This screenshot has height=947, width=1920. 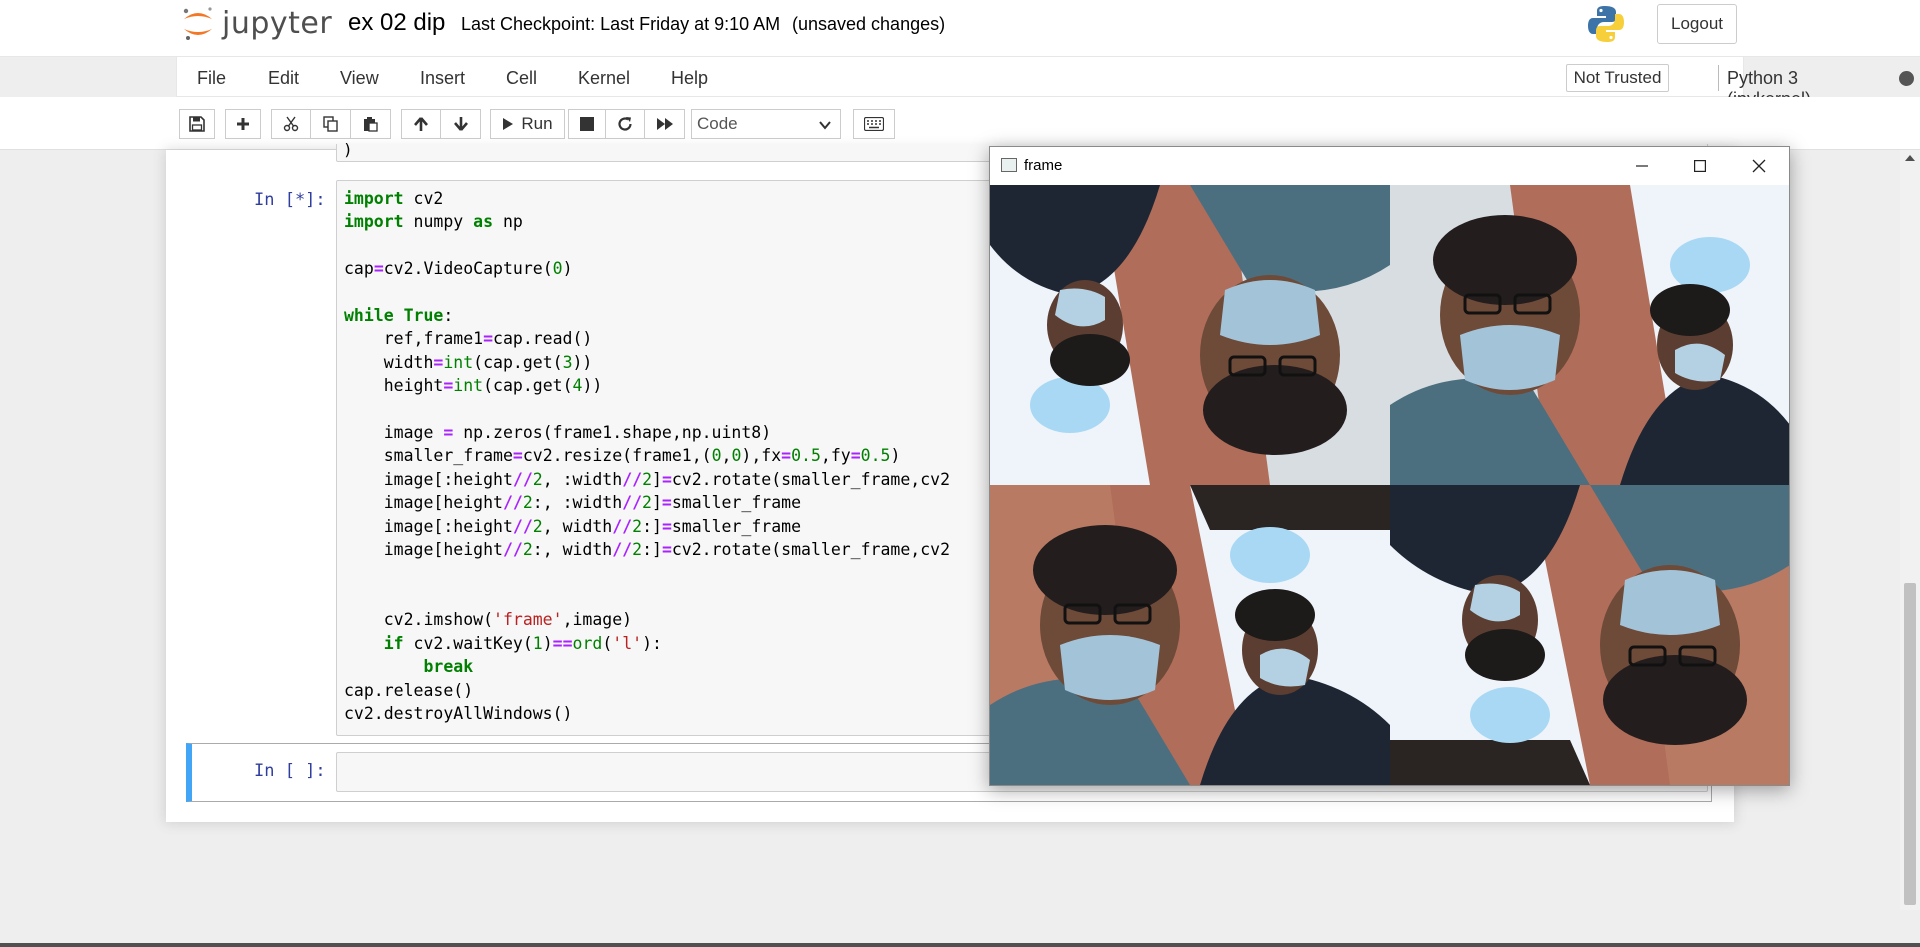 What do you see at coordinates (409, 690) in the screenshot?
I see `code-line: cap.release()` at bounding box center [409, 690].